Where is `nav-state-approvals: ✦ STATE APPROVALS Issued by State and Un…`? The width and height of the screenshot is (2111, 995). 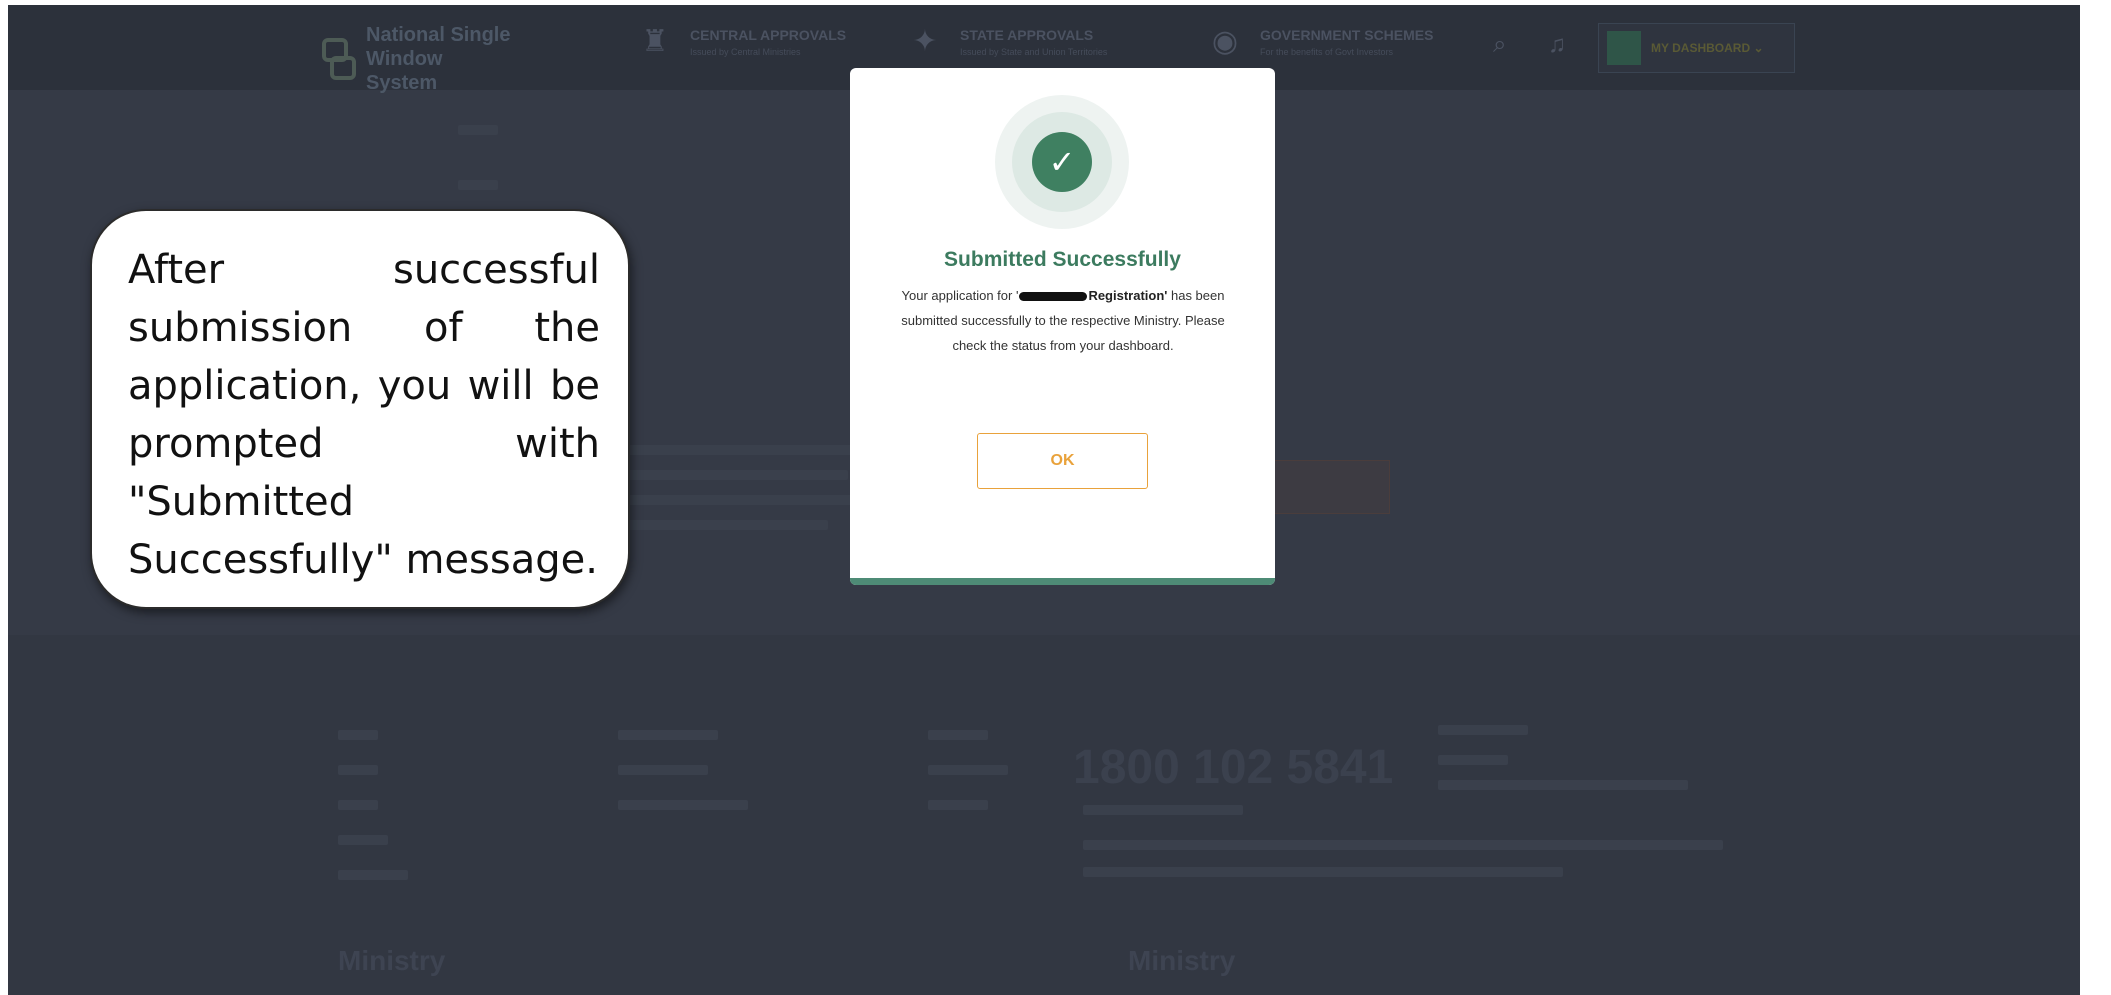 nav-state-approvals: ✦ STATE APPROVALS Issued by State and Un… is located at coordinates (1007, 42).